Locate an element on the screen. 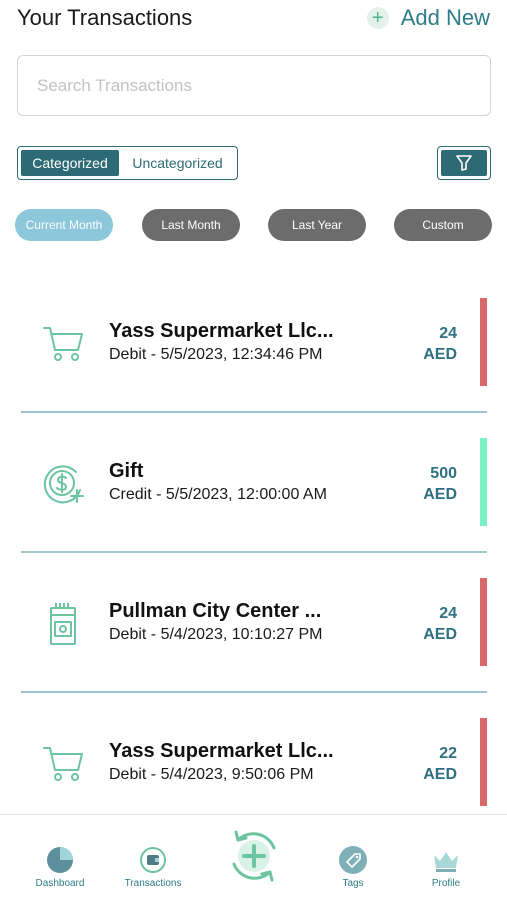 The width and height of the screenshot is (507, 900). nav-tags: Tags is located at coordinates (353, 867).